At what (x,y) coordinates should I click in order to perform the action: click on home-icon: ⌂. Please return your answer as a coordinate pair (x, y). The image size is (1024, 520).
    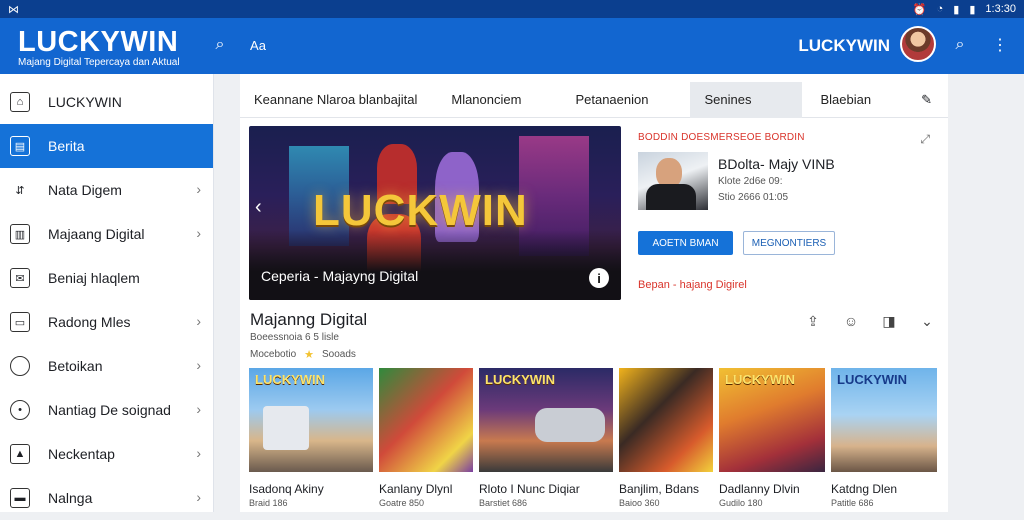
    Looking at the image, I should click on (20, 102).